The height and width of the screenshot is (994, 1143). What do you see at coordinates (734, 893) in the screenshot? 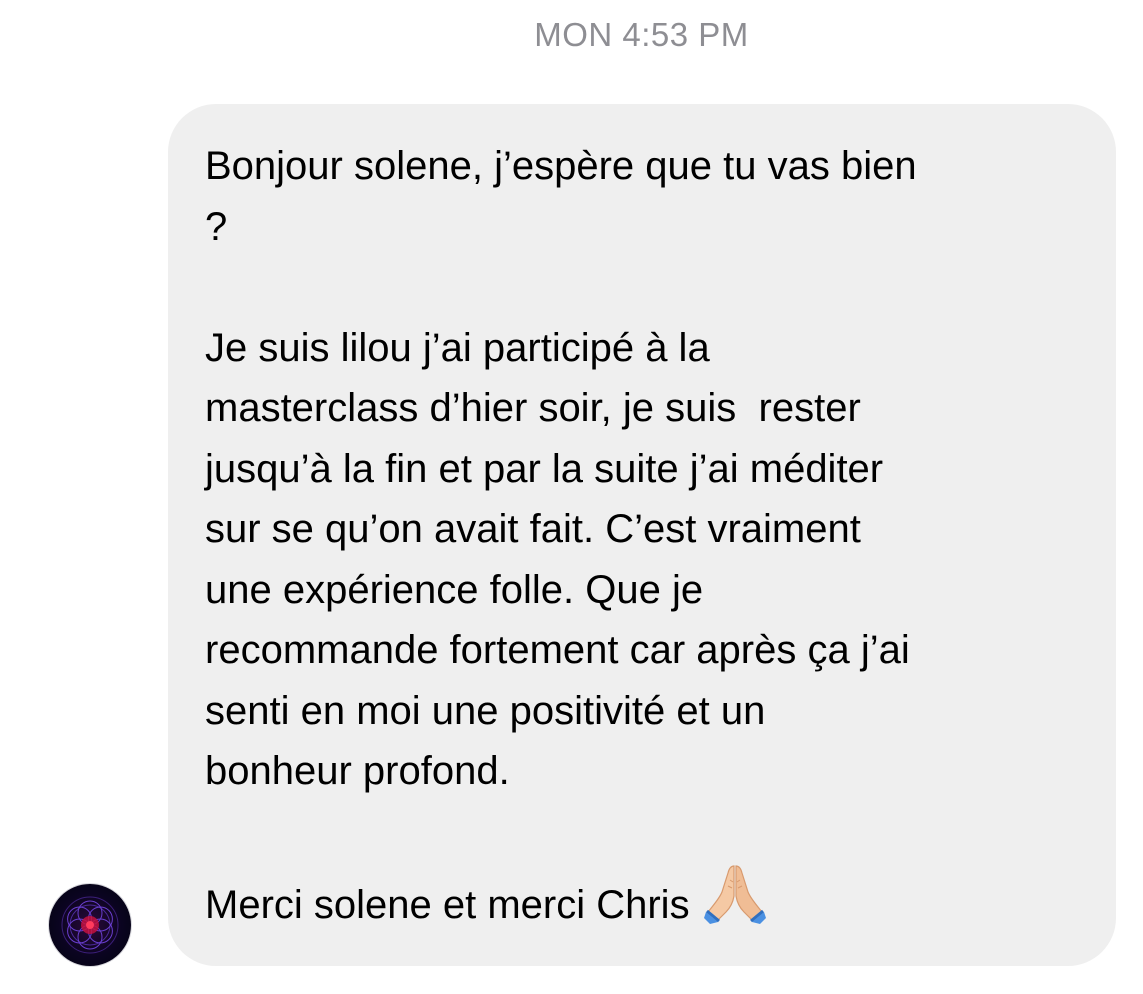
I see `folded-hands-emoji` at bounding box center [734, 893].